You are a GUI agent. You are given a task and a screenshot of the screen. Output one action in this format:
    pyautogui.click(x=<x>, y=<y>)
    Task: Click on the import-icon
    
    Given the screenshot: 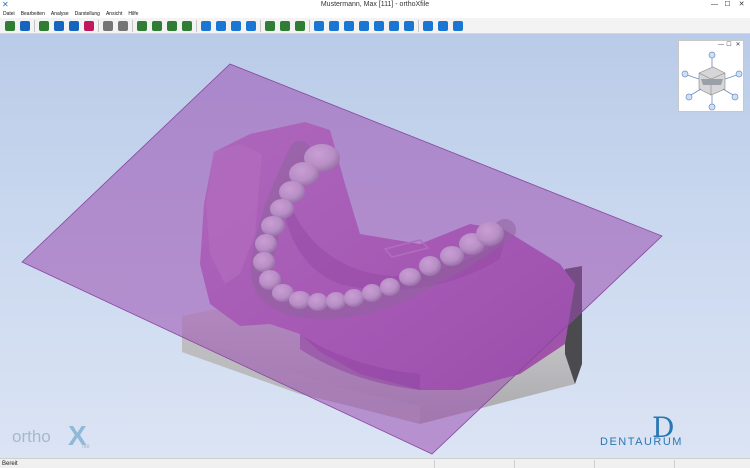 What is the action you would take?
    pyautogui.click(x=44, y=26)
    